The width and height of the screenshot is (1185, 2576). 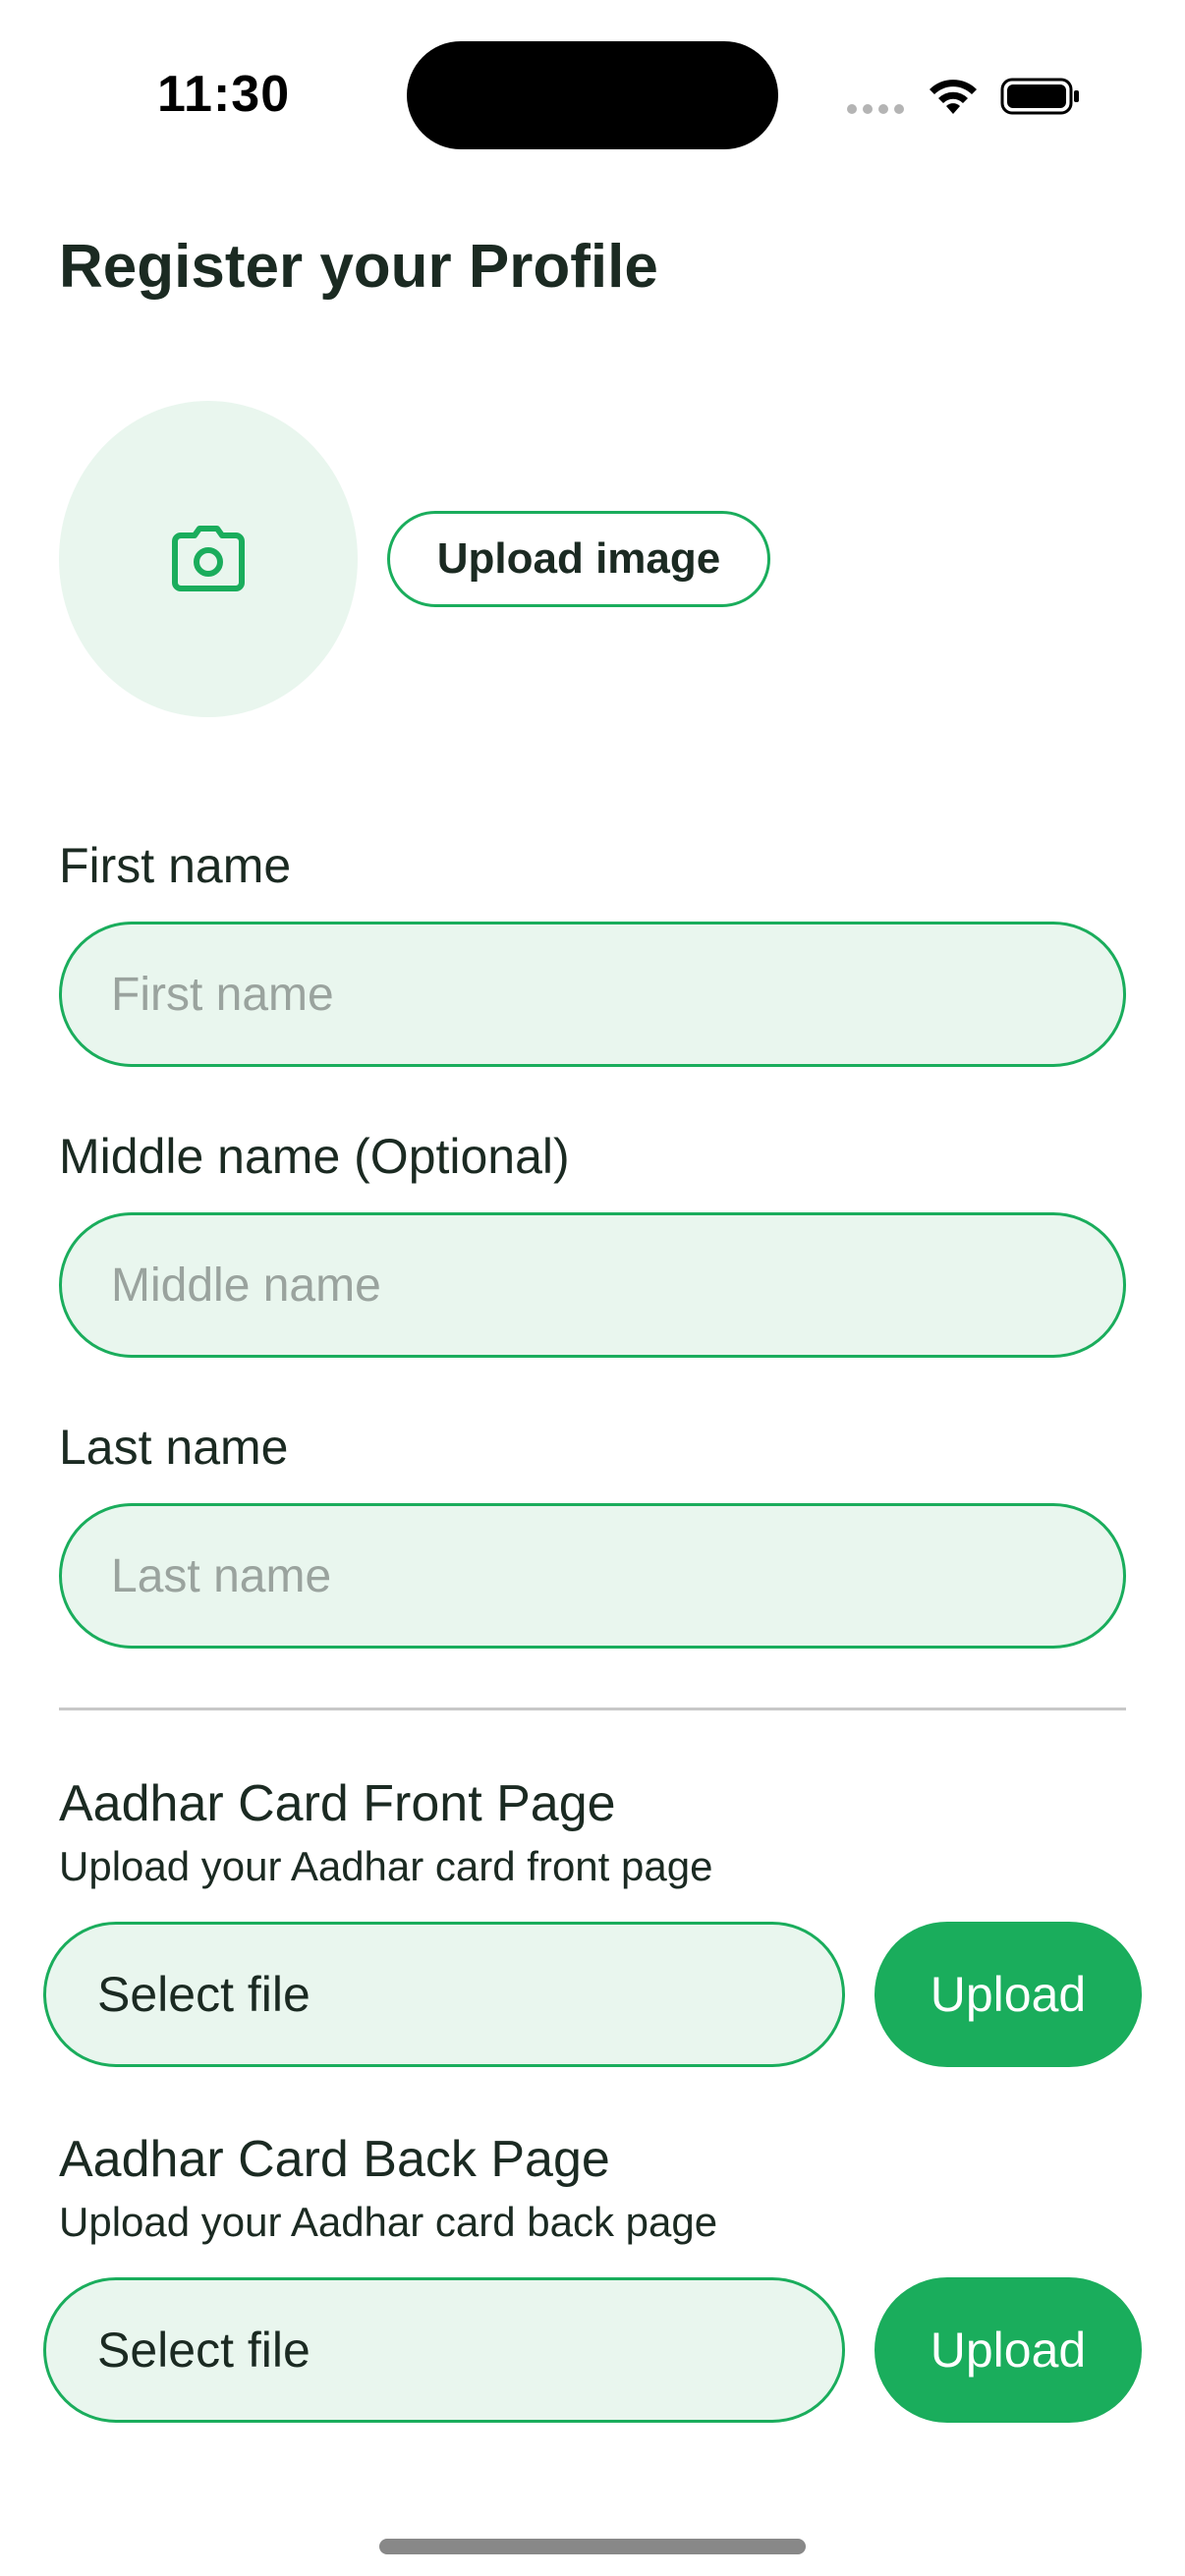 What do you see at coordinates (358, 267) in the screenshot?
I see `page-title: Register your Profile` at bounding box center [358, 267].